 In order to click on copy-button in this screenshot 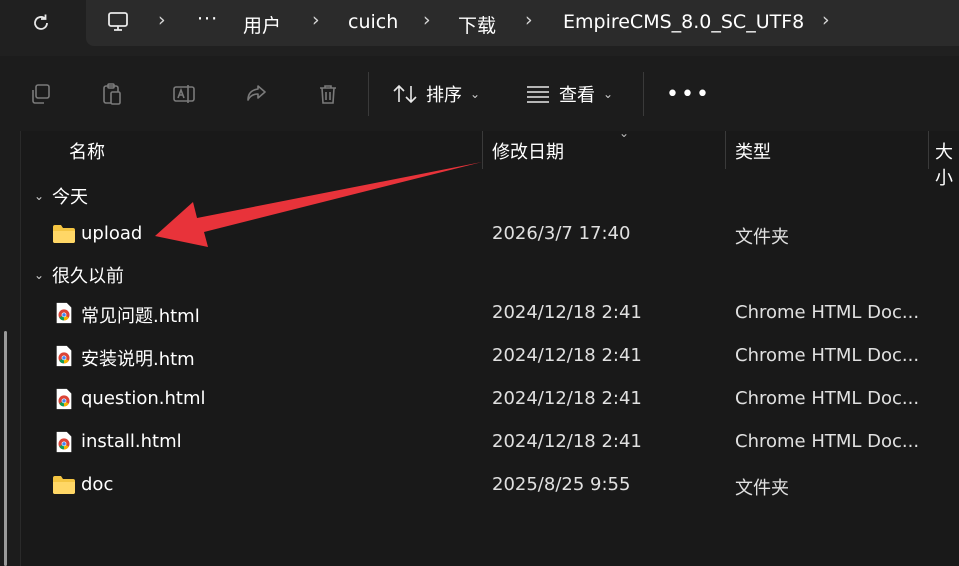, I will do `click(40, 94)`.